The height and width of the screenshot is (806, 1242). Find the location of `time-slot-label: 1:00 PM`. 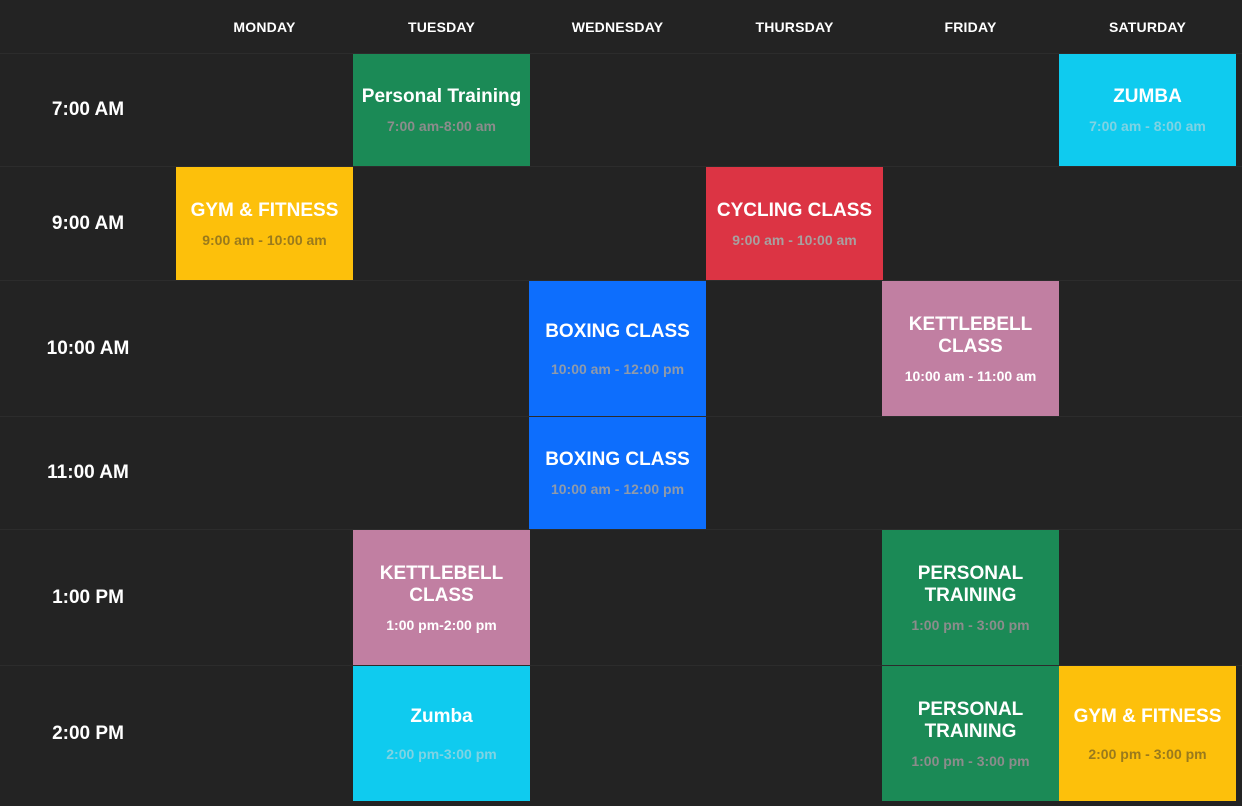

time-slot-label: 1:00 PM is located at coordinates (88, 597).